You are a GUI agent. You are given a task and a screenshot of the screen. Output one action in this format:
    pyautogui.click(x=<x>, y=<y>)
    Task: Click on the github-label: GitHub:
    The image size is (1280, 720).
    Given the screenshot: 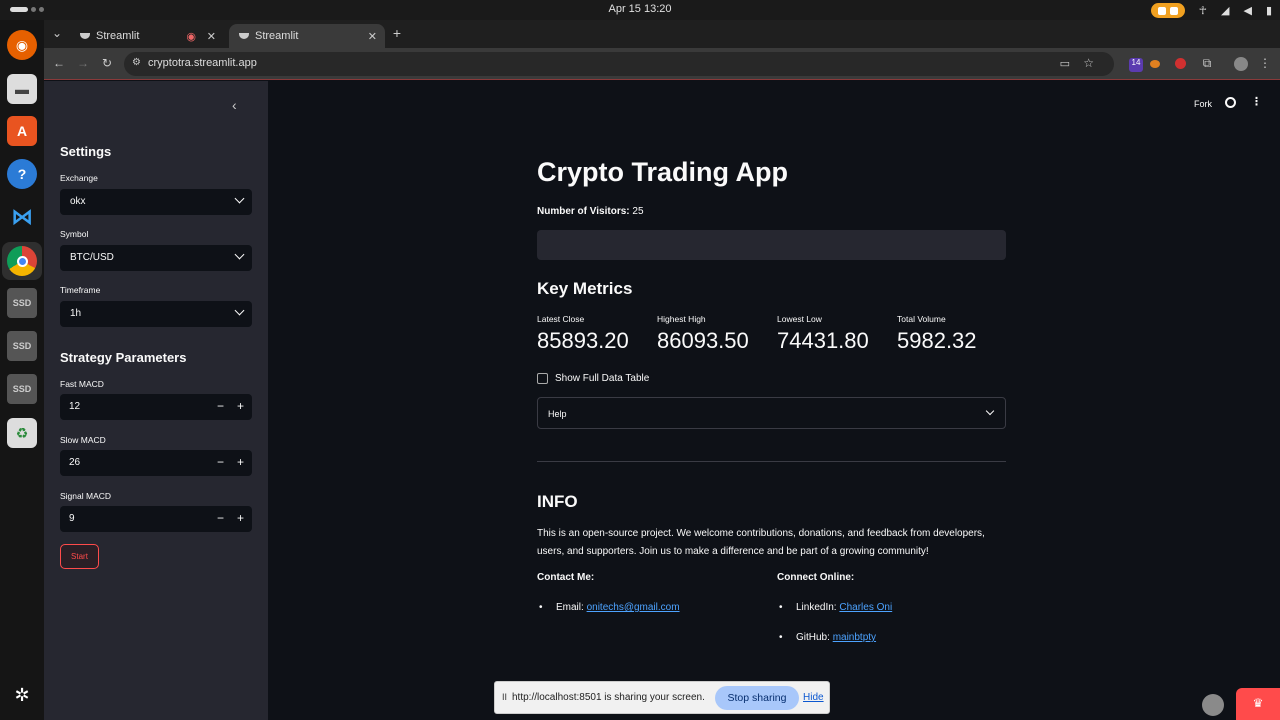 What is the action you would take?
    pyautogui.click(x=813, y=637)
    